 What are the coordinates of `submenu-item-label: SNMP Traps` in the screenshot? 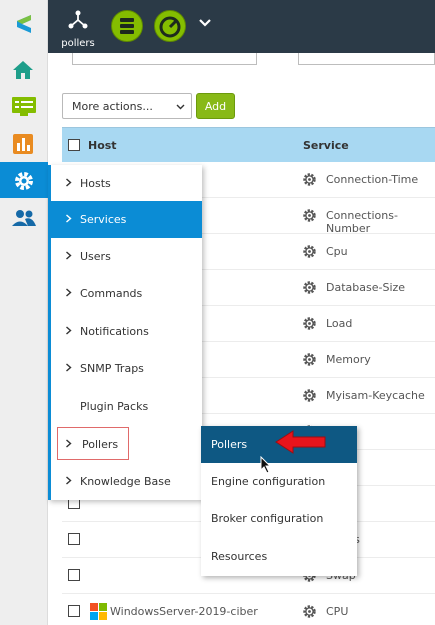 It's located at (112, 368).